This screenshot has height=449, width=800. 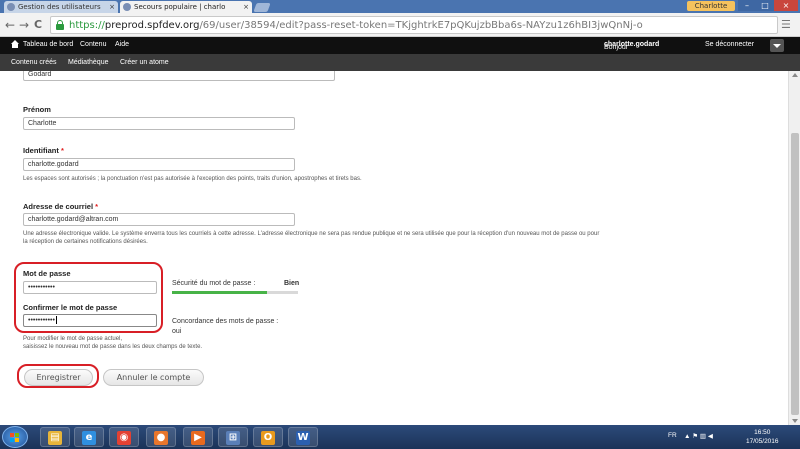 I want to click on windows-taskbar: ▤ e ◉ ● ▶ ⊞ O W FR ▲ ⚑ ▥ ◀ 16:50 17/05/2016, so click(x=400, y=437).